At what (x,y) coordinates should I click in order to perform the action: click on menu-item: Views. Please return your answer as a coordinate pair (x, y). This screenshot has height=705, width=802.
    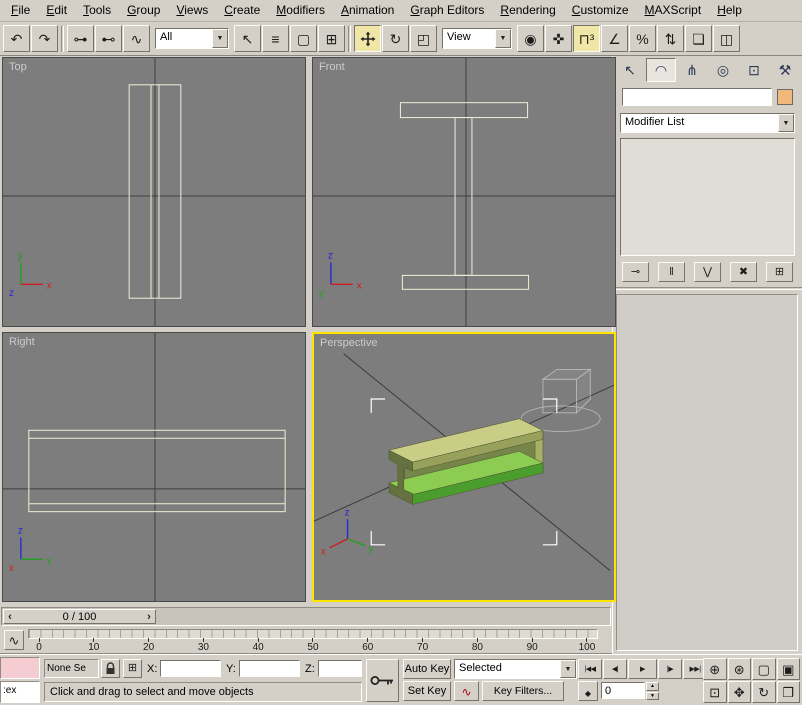
    Looking at the image, I should click on (192, 10).